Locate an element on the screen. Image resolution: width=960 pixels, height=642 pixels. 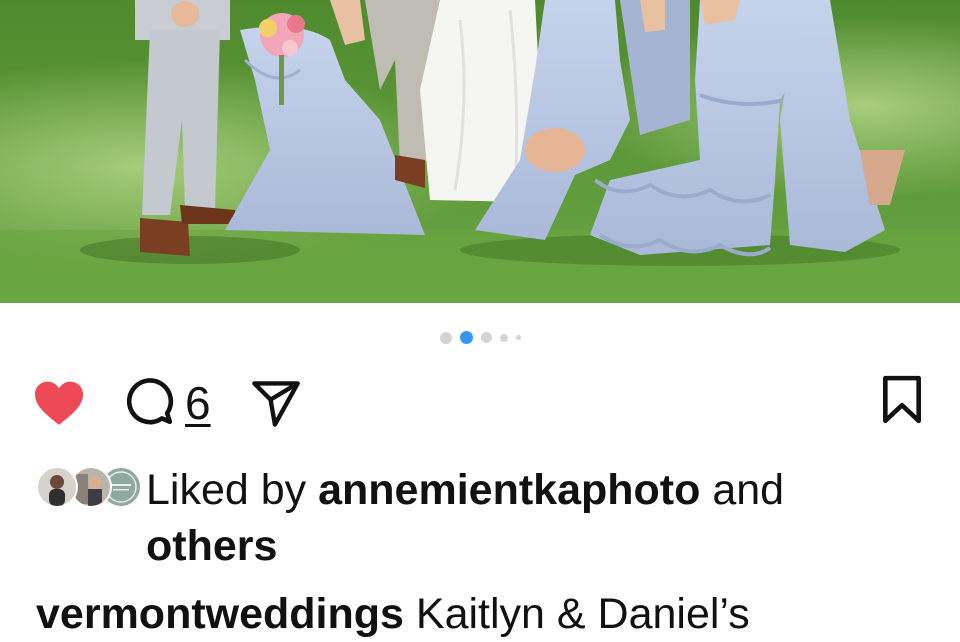
carousel-dot-active is located at coordinates (466, 337).